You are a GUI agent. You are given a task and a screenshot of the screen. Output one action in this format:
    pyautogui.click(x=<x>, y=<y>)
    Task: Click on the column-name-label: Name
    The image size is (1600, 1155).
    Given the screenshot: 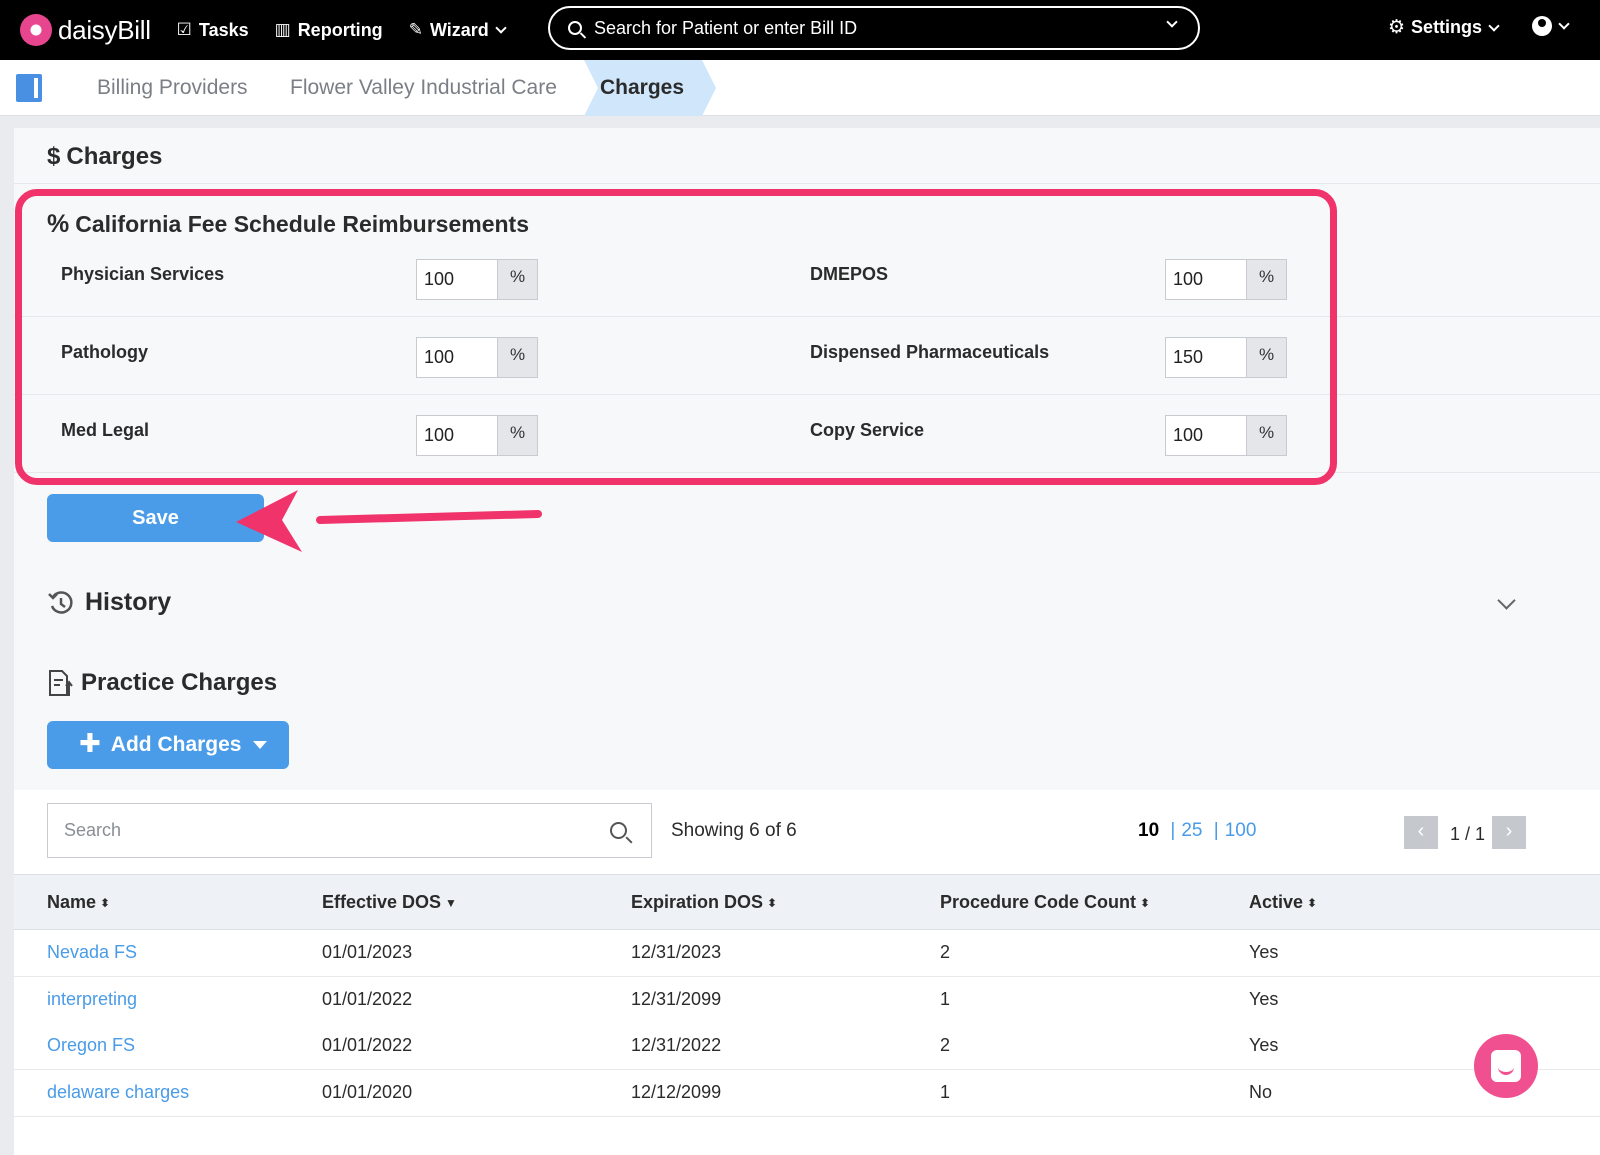 What is the action you would take?
    pyautogui.click(x=72, y=902)
    